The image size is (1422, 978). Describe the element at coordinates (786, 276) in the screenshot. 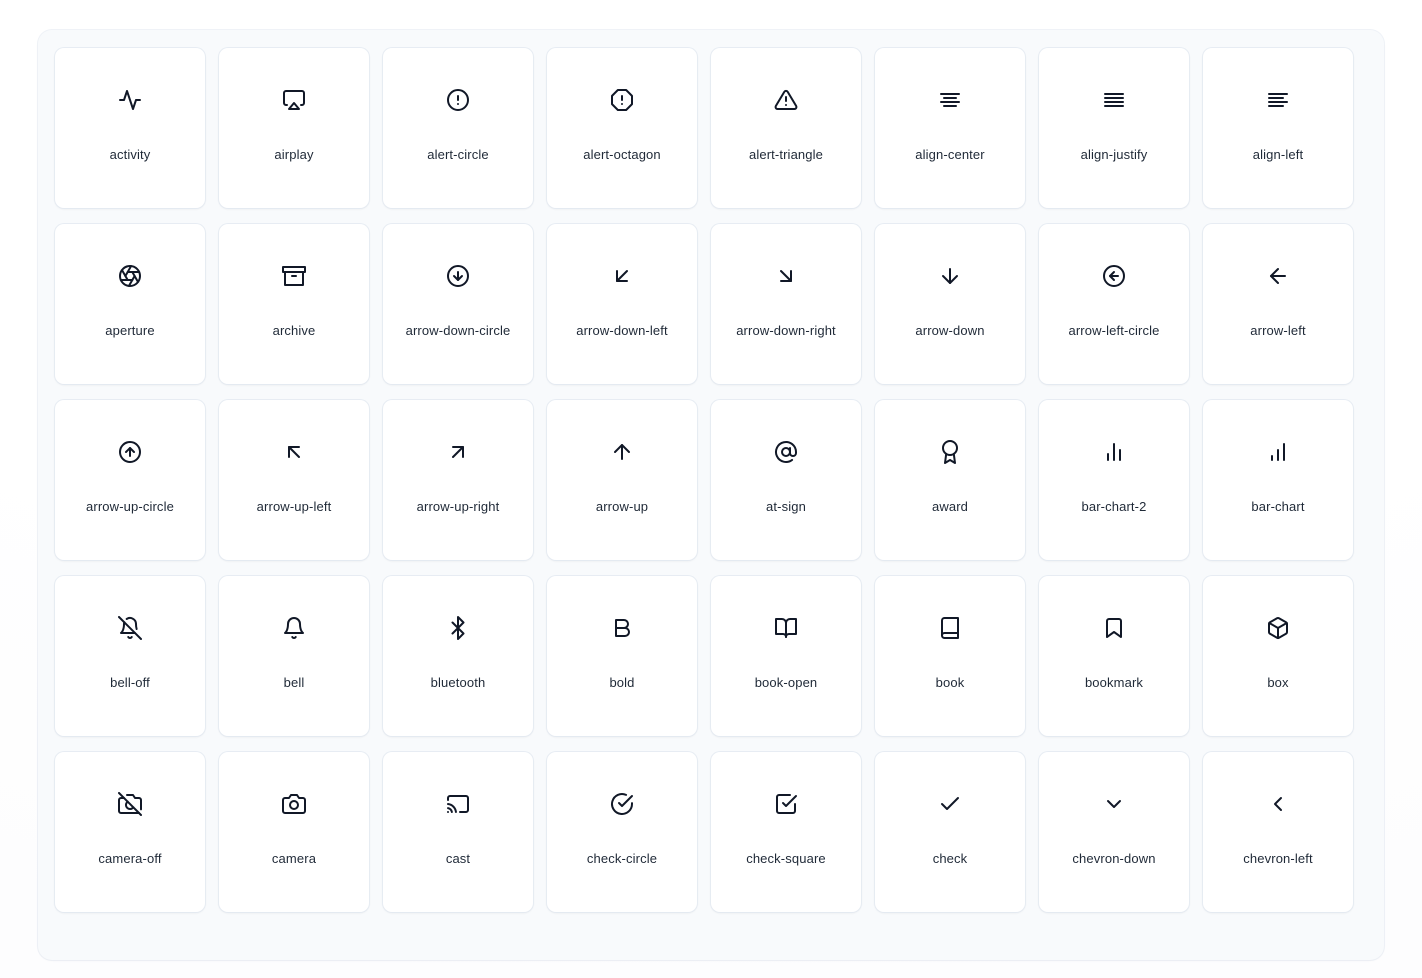

I see `arrow-down-right-icon` at that location.